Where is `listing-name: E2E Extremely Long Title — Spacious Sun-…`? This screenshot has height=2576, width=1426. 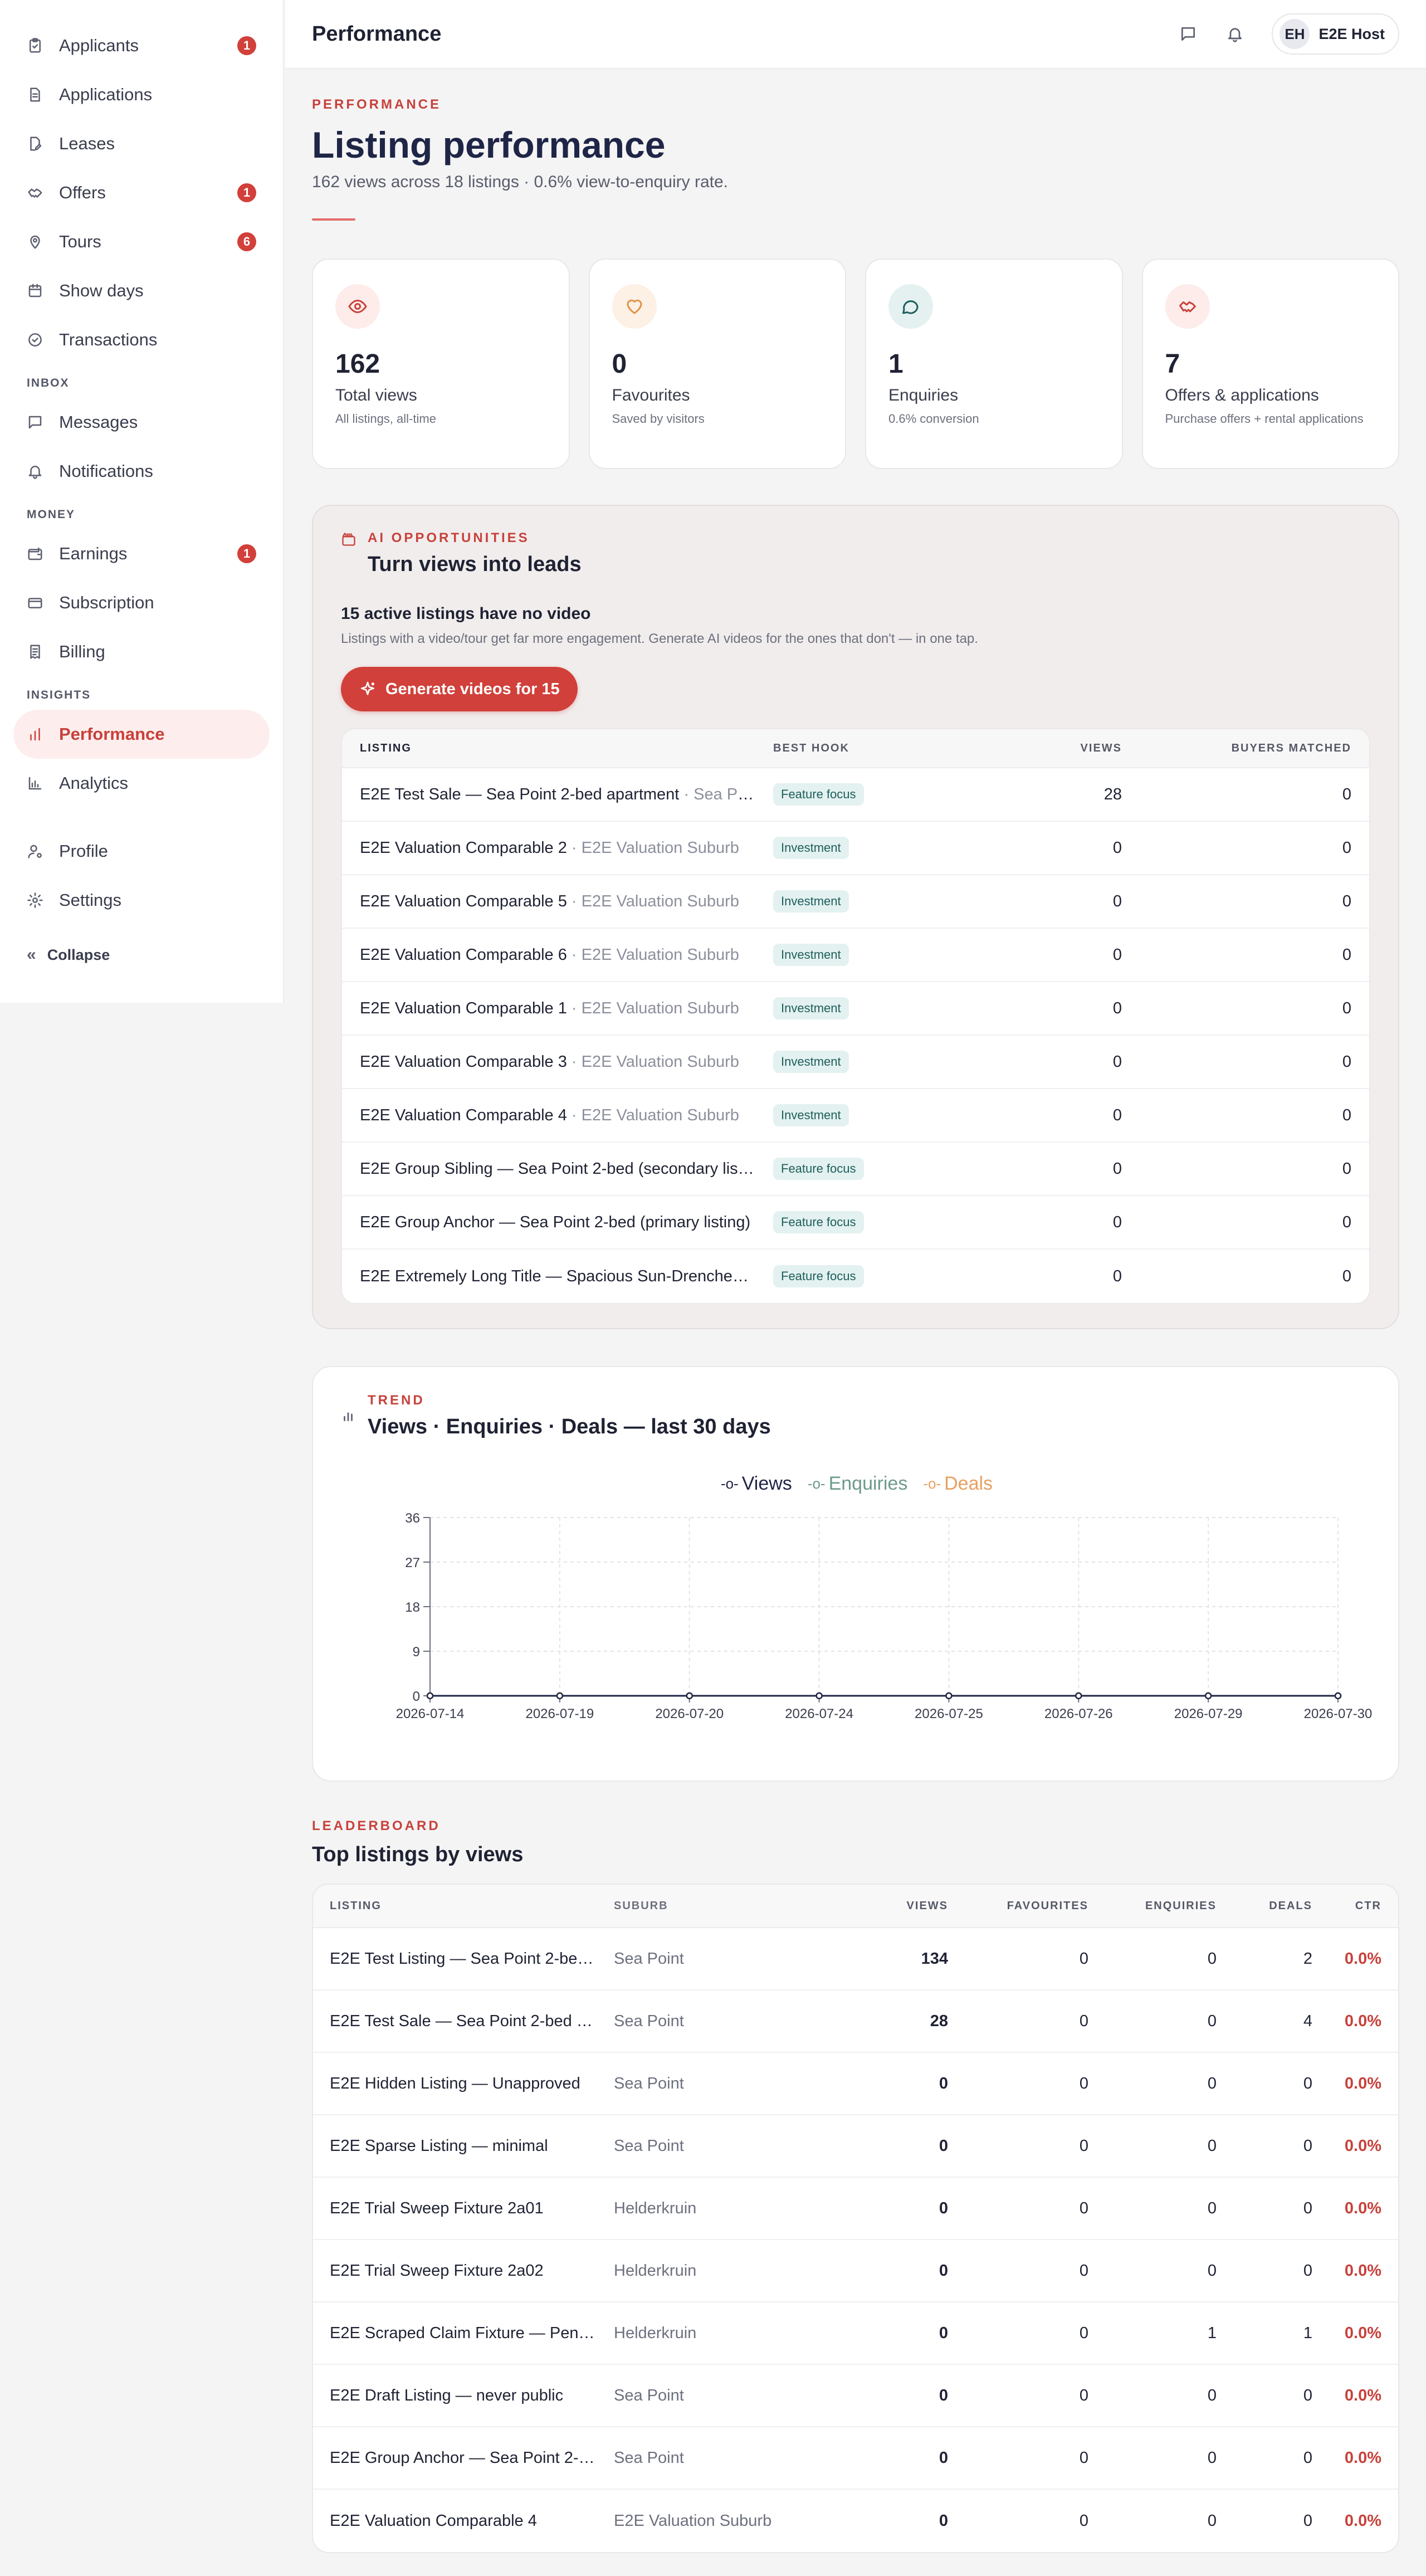 listing-name: E2E Extremely Long Title — Spacious Sun-… is located at coordinates (566, 1276).